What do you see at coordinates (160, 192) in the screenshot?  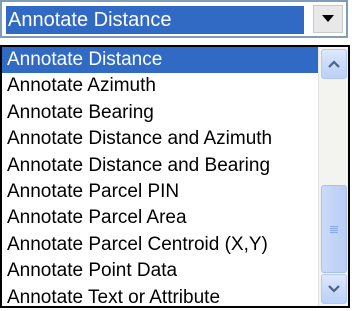 I see `list-item: Annotate Parcel PIN` at bounding box center [160, 192].